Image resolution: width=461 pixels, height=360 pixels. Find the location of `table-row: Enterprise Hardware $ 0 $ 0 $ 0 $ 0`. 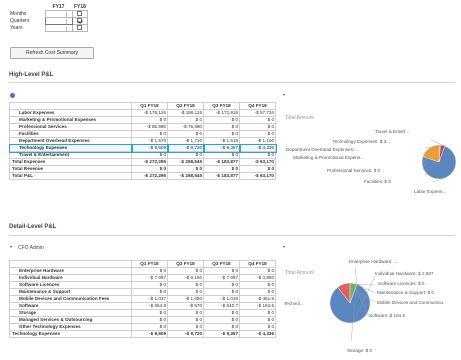

table-row: Enterprise Hardware $ 0 $ 0 $ 0 $ 0 is located at coordinates (142, 271).